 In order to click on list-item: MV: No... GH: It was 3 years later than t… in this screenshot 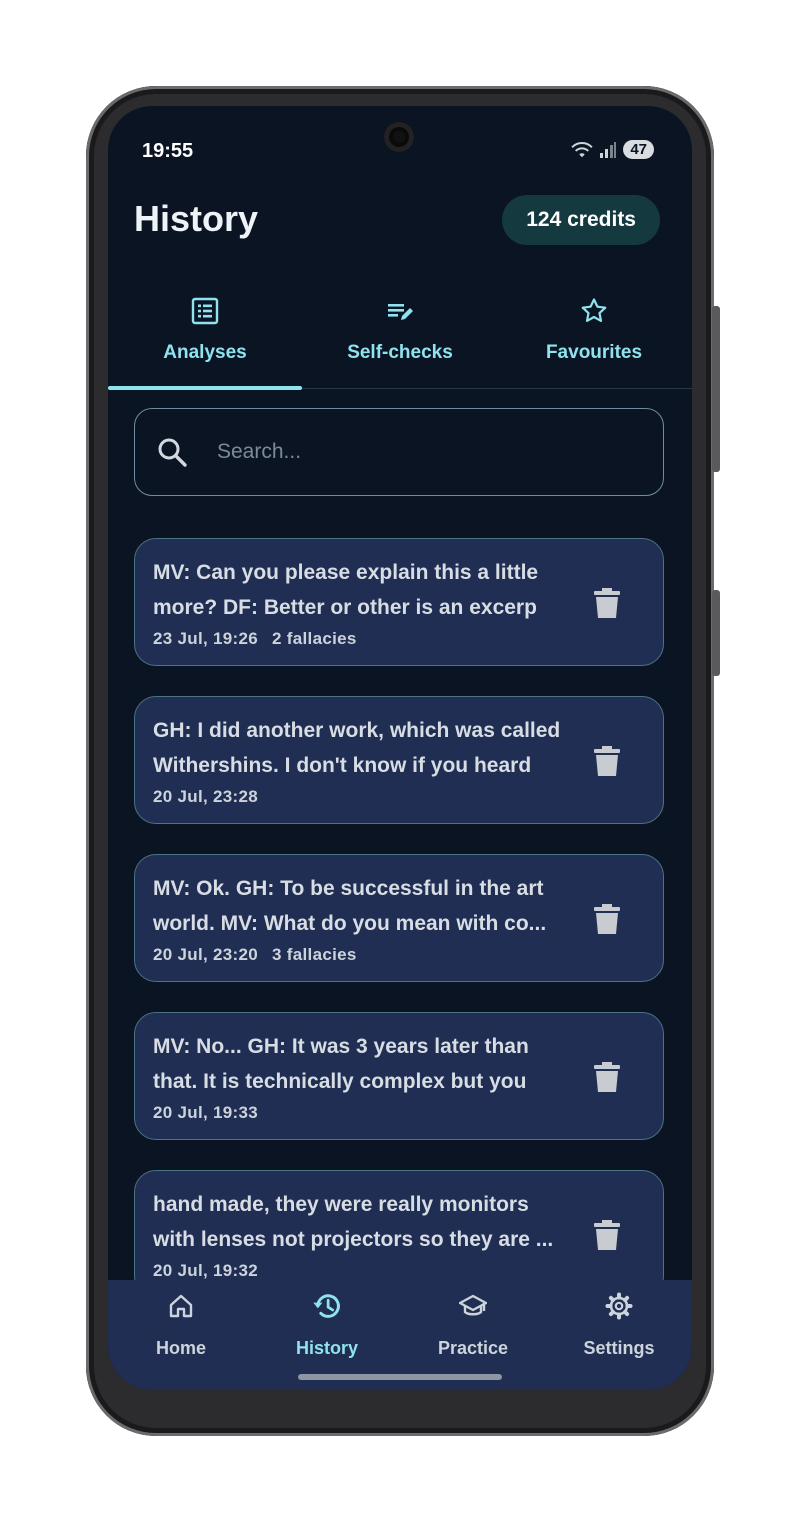, I will do `click(399, 1076)`.